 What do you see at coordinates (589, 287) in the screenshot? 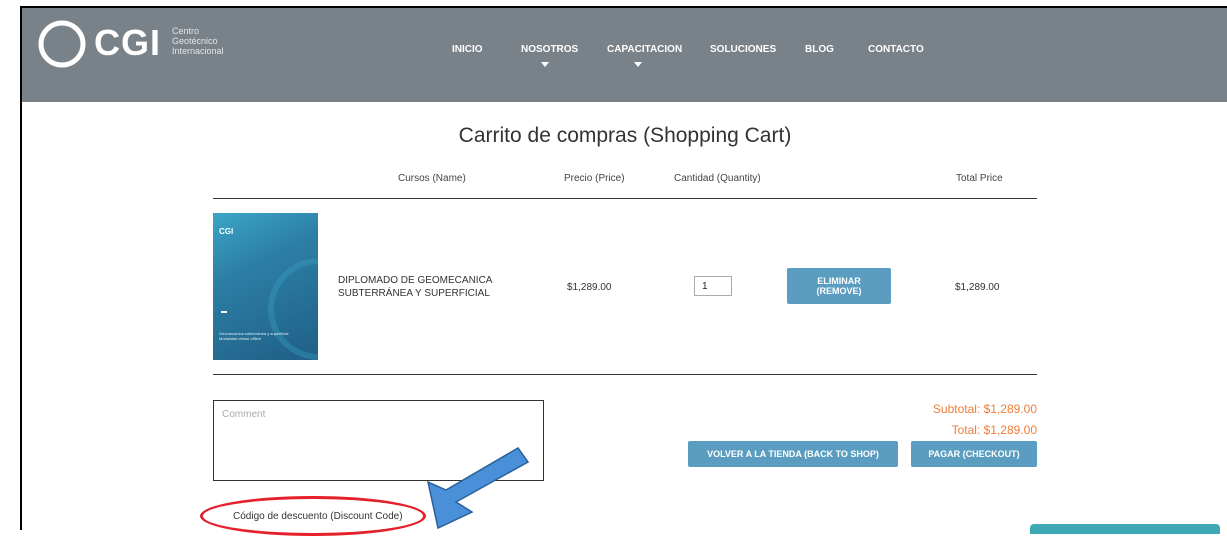
I see `item-price: $1,289.00` at bounding box center [589, 287].